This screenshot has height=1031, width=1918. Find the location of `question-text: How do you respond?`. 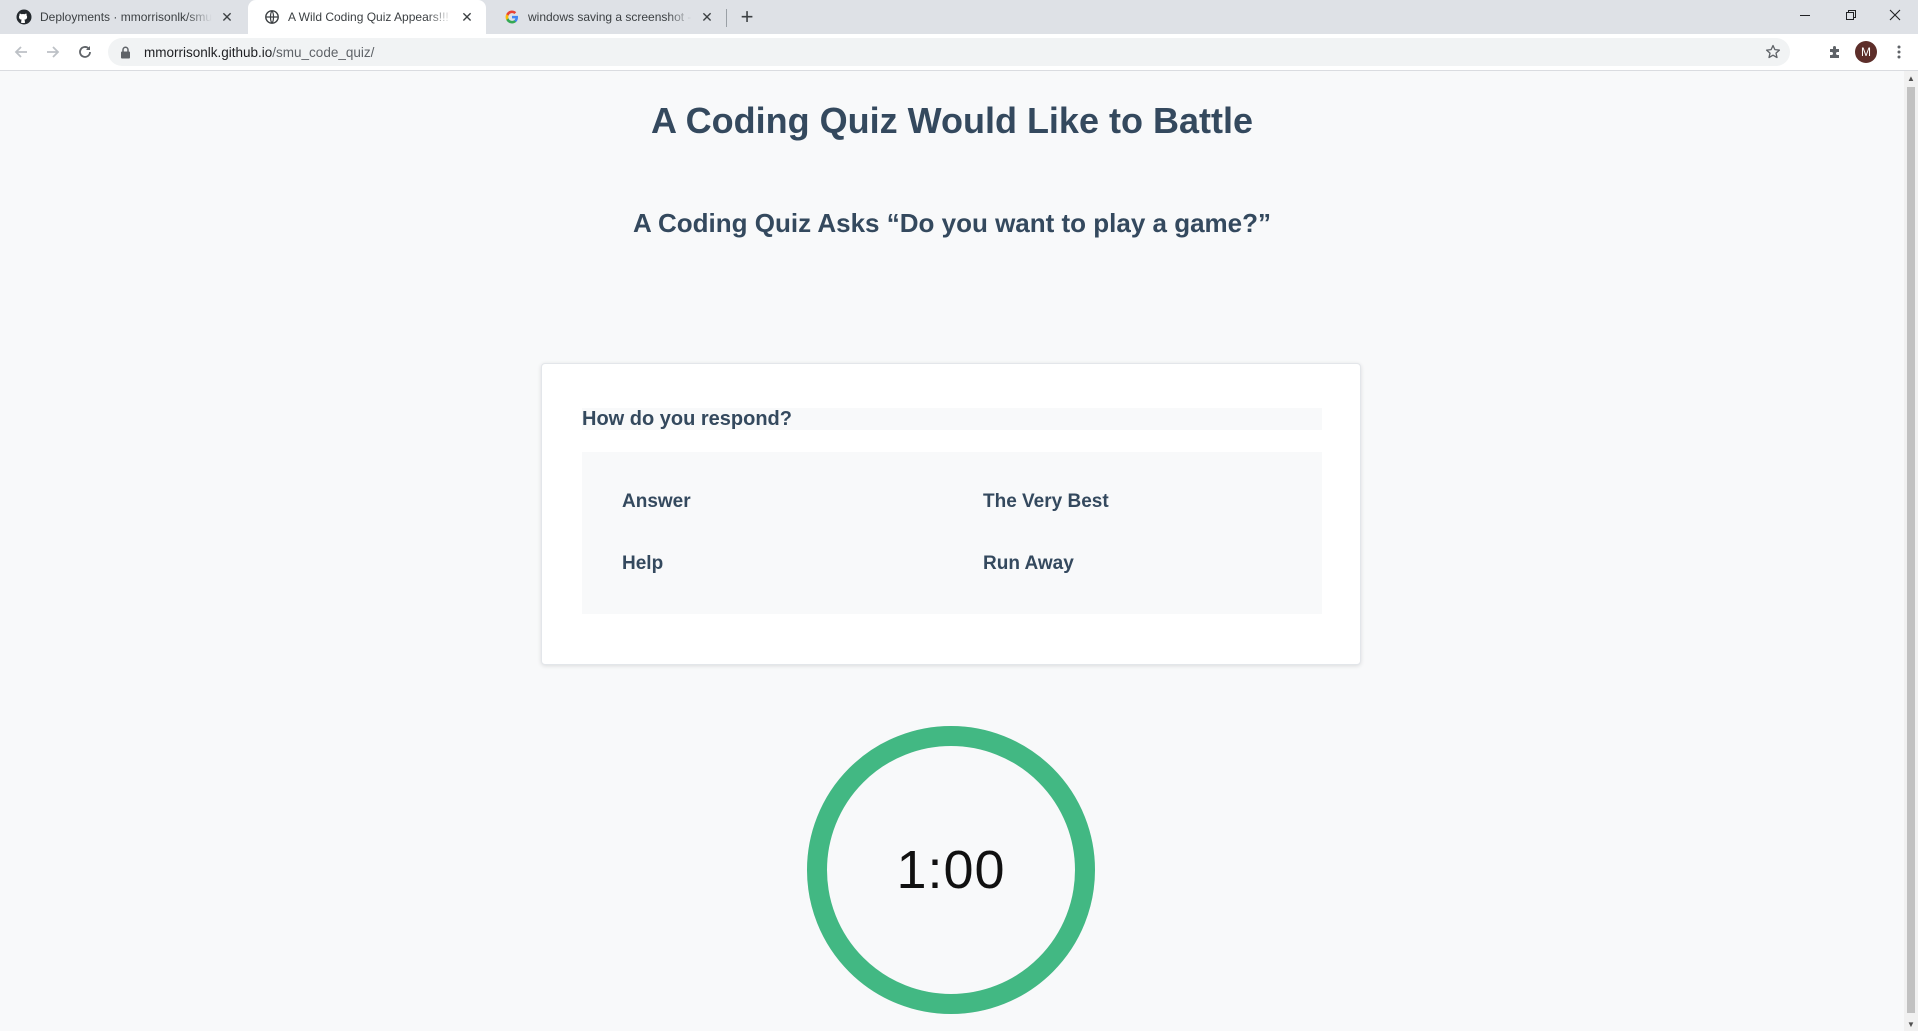

question-text: How do you respond? is located at coordinates (952, 419).